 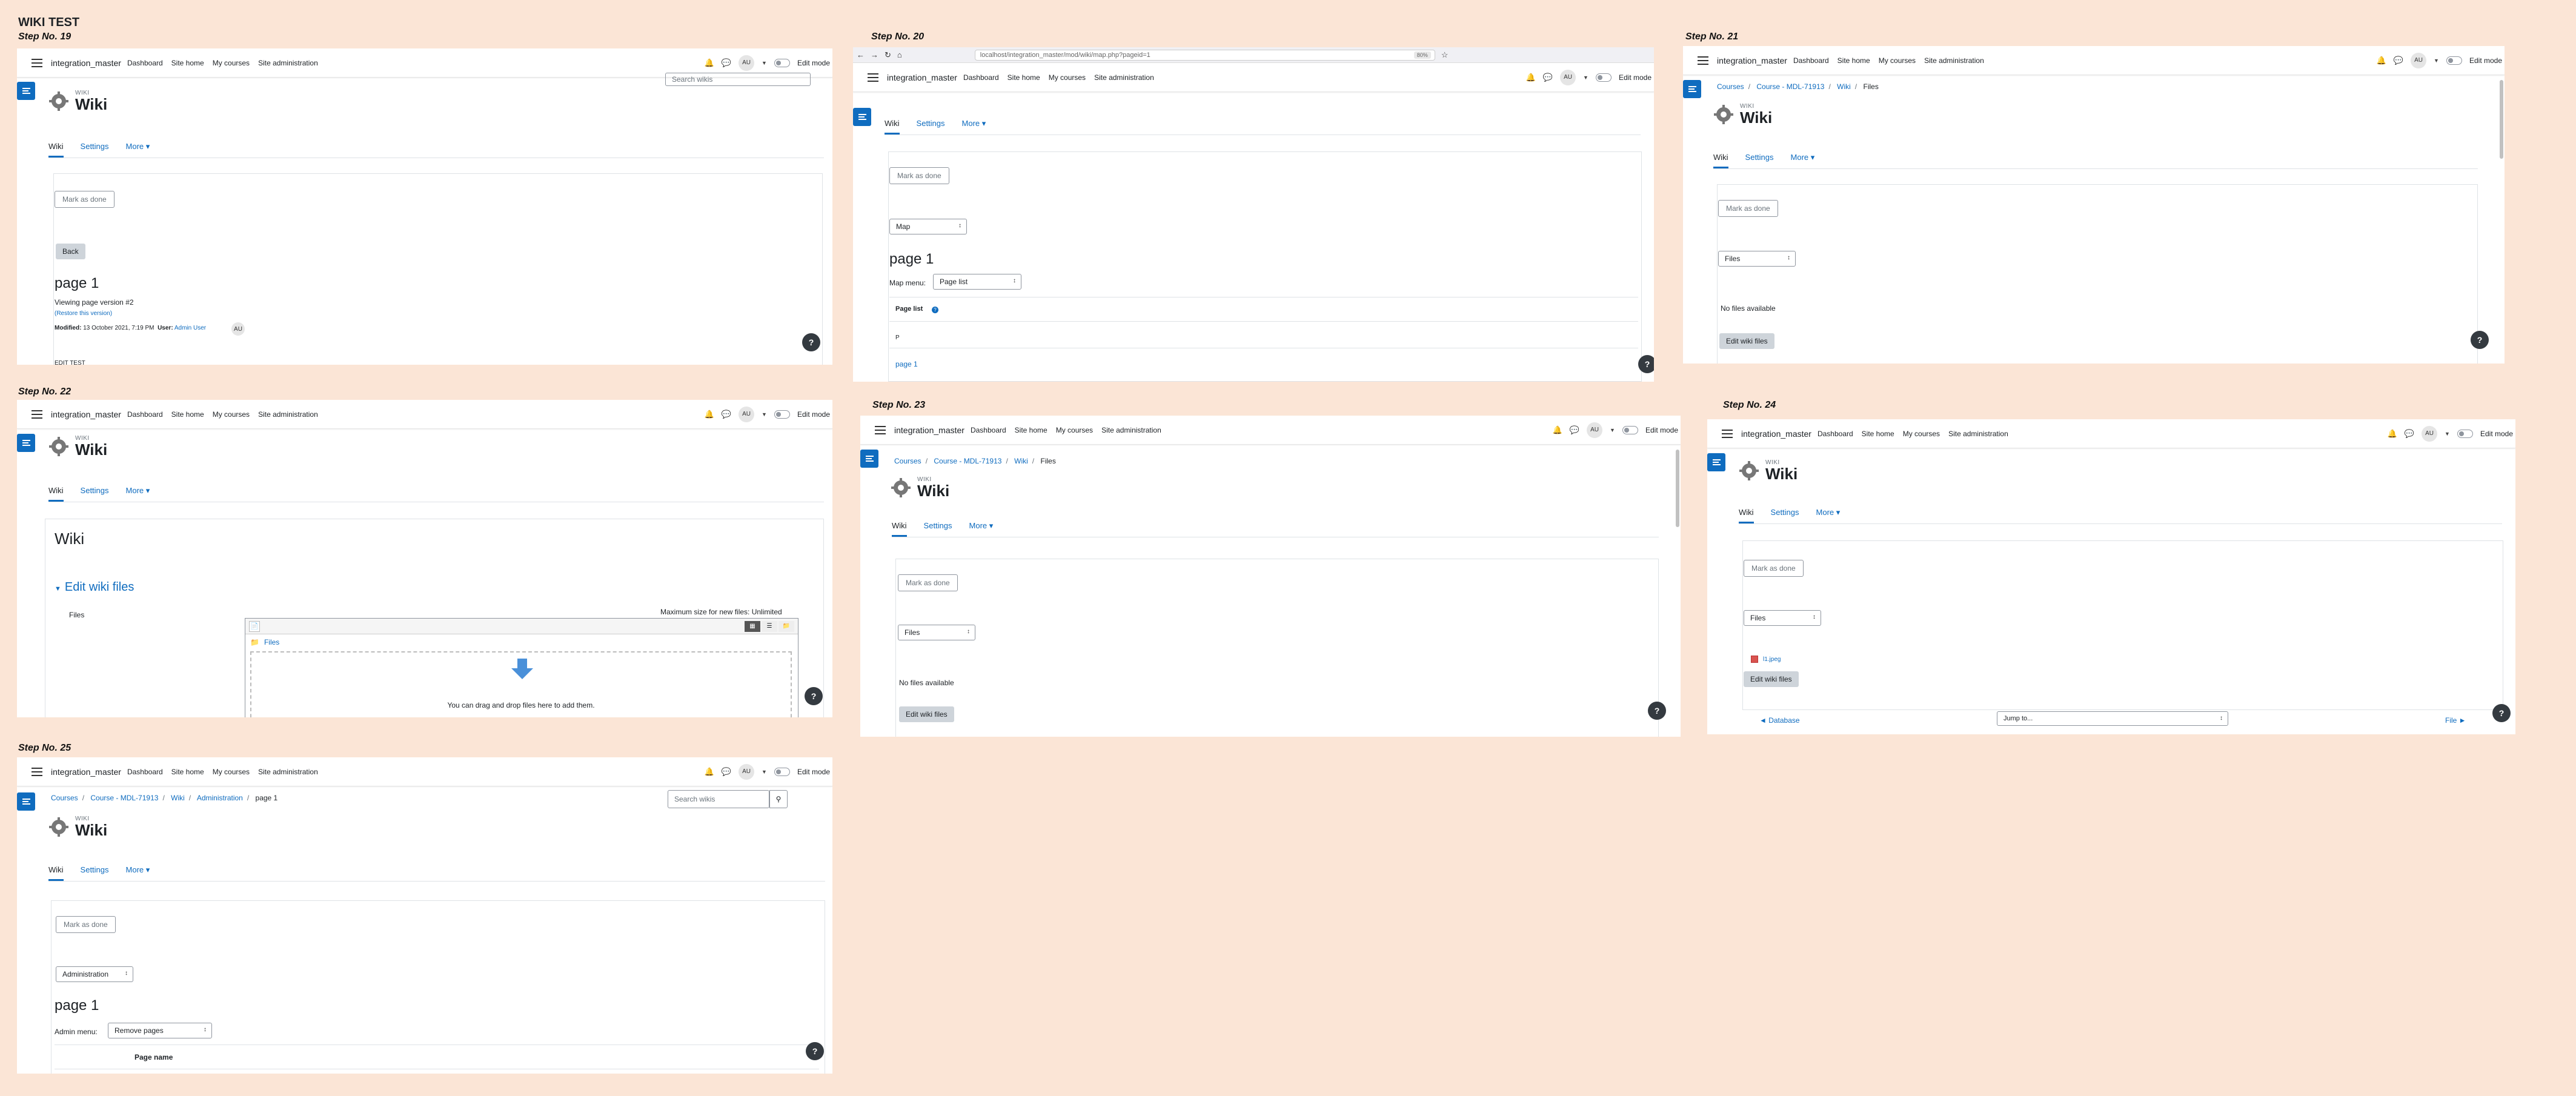 What do you see at coordinates (861, 54) in the screenshot?
I see `back-arrow-icon: ←` at bounding box center [861, 54].